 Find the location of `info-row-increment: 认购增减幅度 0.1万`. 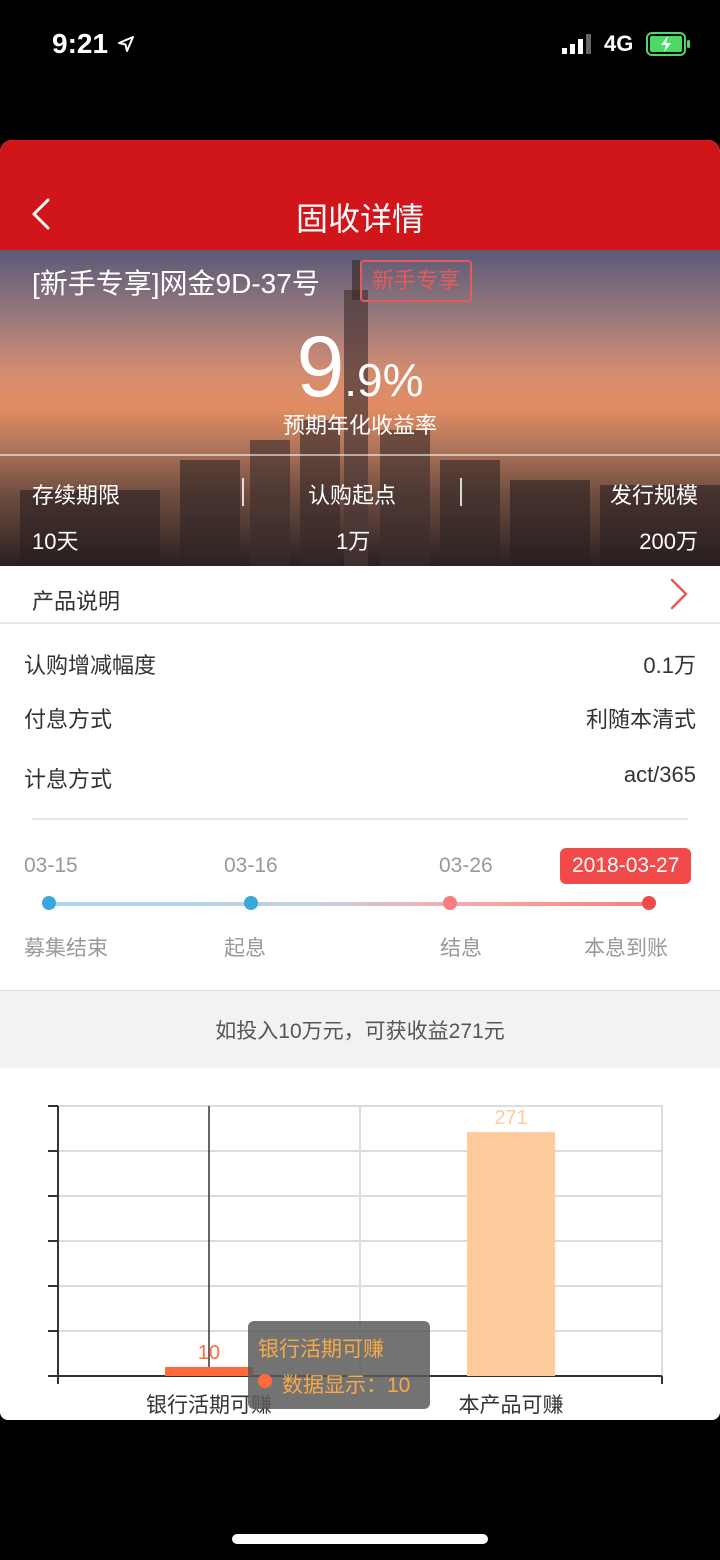

info-row-increment: 认购增减幅度 0.1万 is located at coordinates (360, 668).